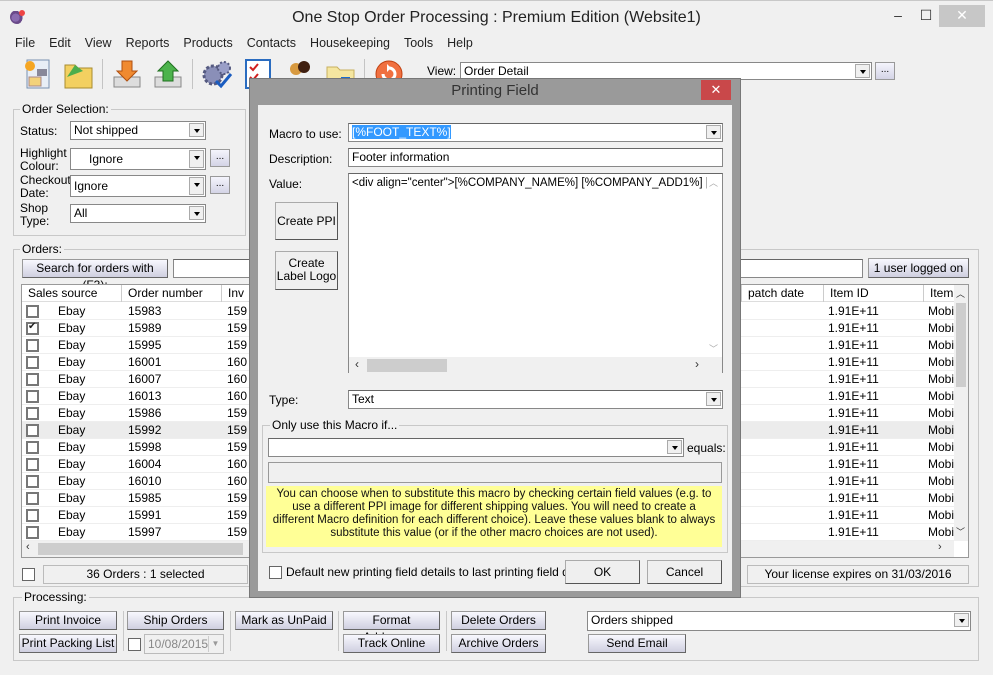  What do you see at coordinates (779, 621) in the screenshot?
I see `email-template-select: Orders shipped` at bounding box center [779, 621].